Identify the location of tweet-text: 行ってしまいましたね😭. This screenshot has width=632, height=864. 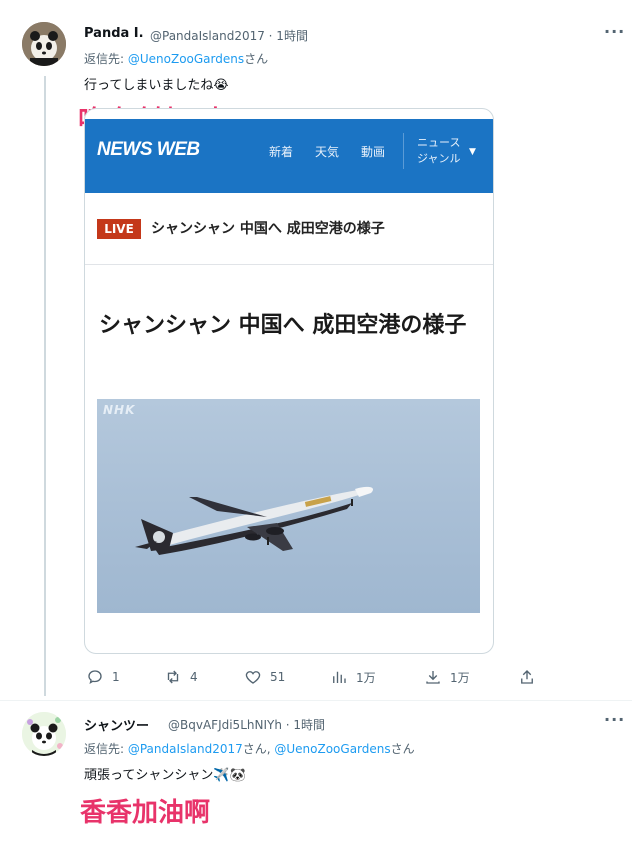
(156, 85).